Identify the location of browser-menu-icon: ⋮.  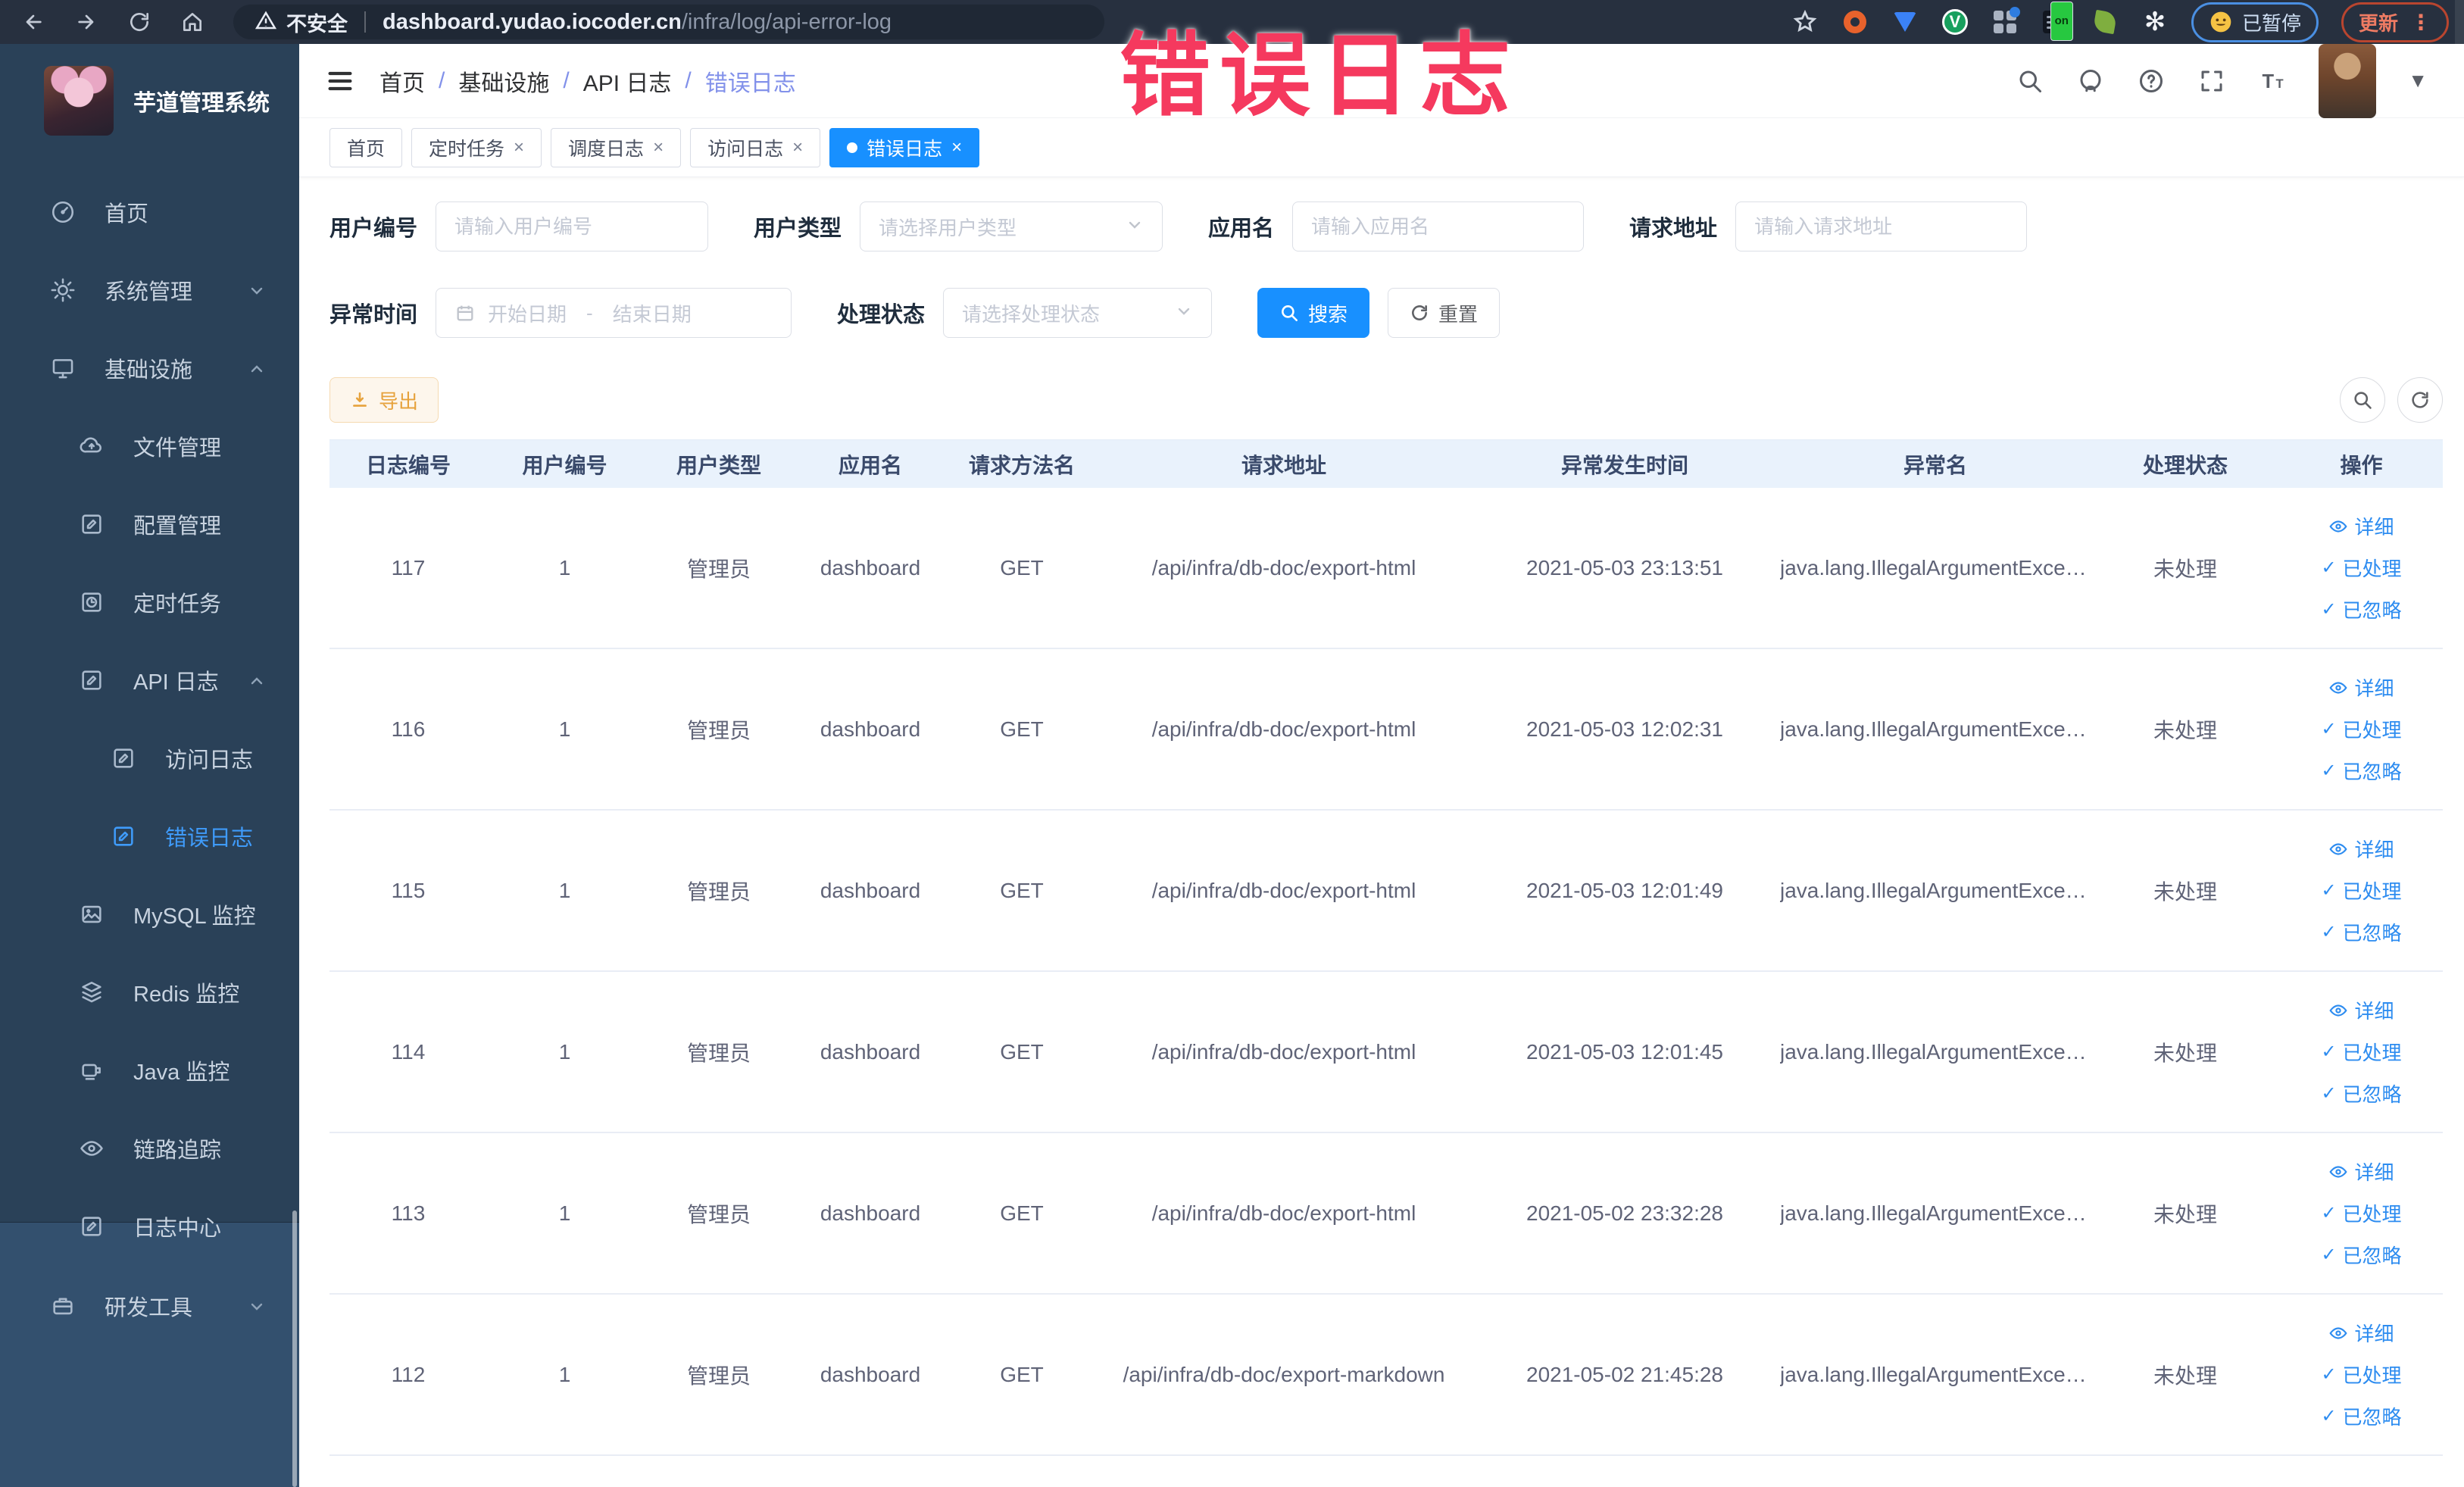
(2420, 22).